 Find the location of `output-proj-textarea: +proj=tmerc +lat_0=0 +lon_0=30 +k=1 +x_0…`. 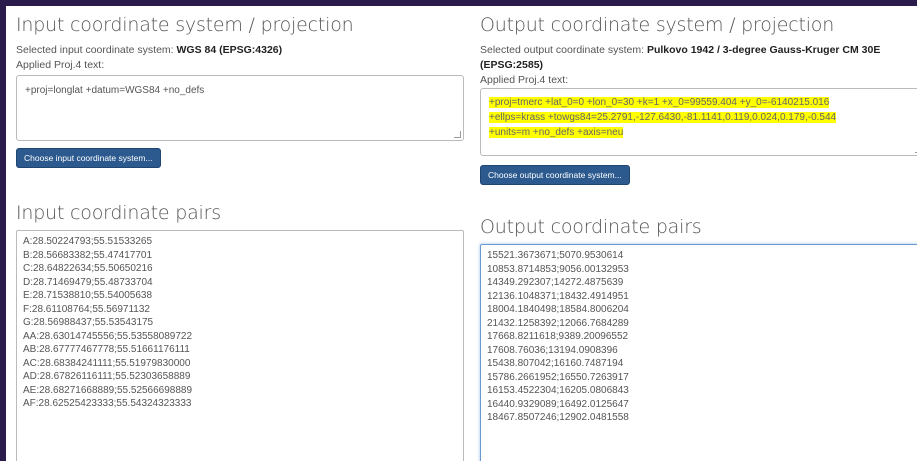

output-proj-textarea: +proj=tmerc +lat_0=0 +lon_0=30 +k=1 +x_0… is located at coordinates (698, 122).